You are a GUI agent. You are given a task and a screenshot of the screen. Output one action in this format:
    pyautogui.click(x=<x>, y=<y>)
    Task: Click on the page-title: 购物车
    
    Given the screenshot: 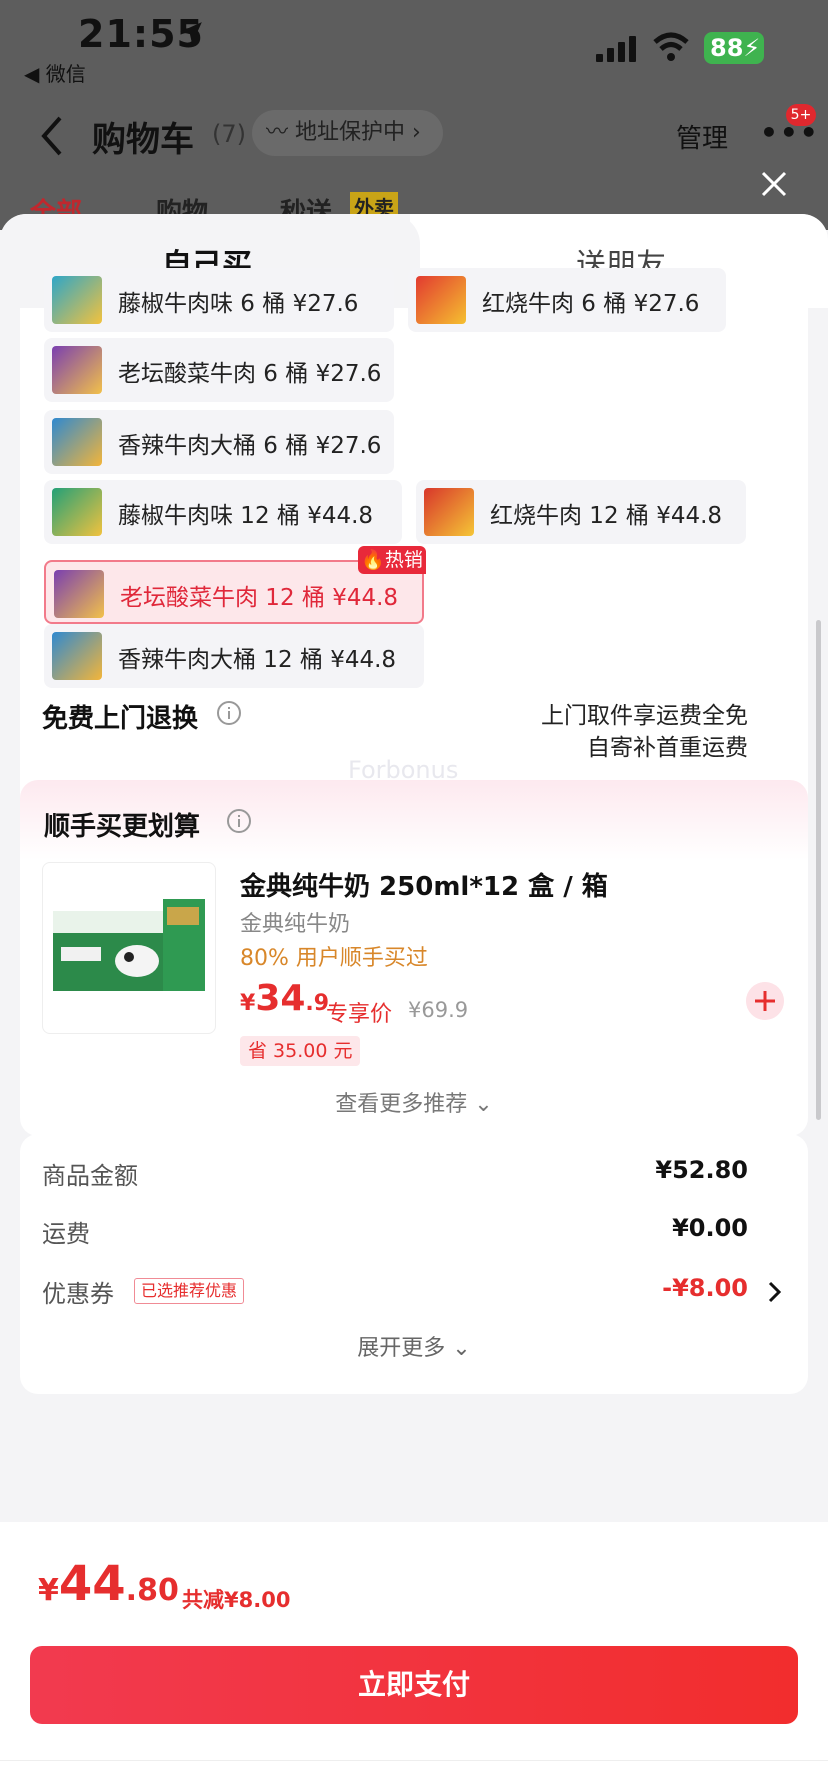 What is the action you would take?
    pyautogui.click(x=143, y=140)
    